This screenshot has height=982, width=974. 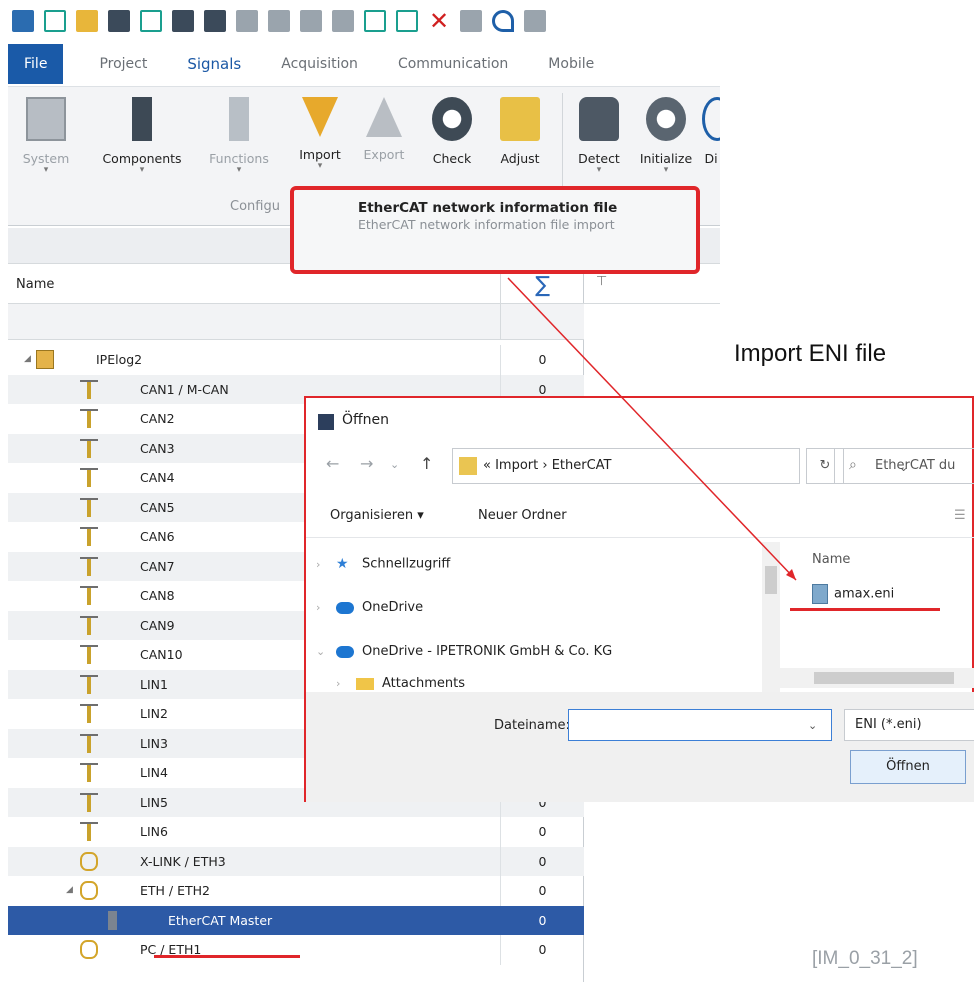 I want to click on tree-row: ◢ IPElog2 0, so click(x=296, y=360).